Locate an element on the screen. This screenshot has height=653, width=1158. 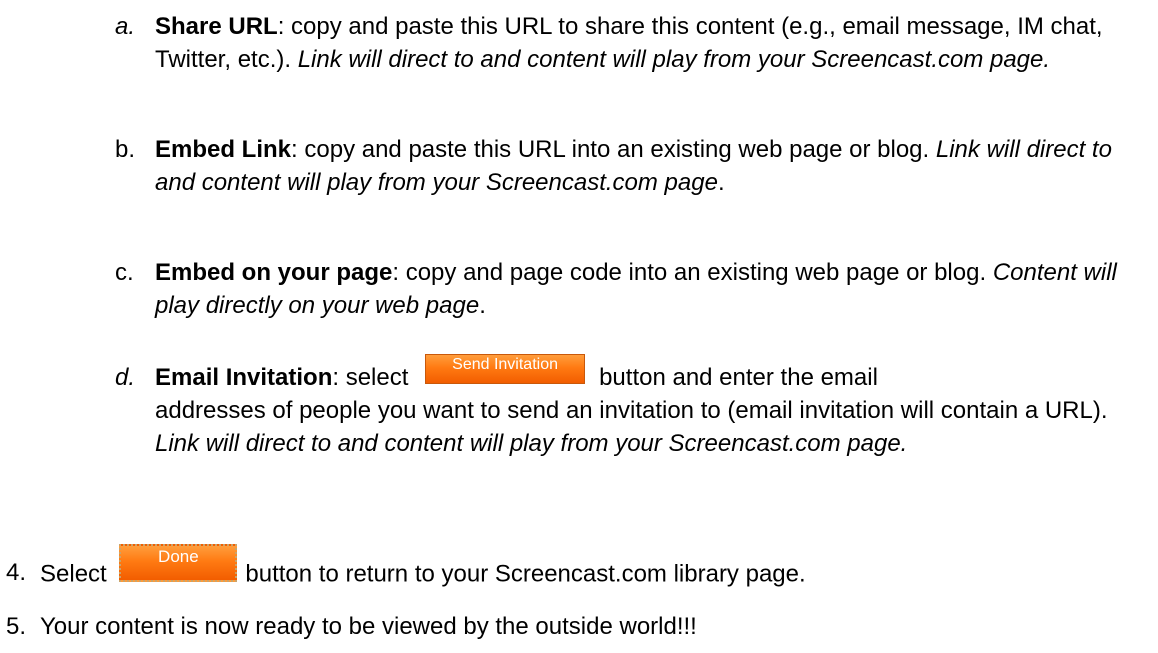
done-button: Done is located at coordinates (178, 563).